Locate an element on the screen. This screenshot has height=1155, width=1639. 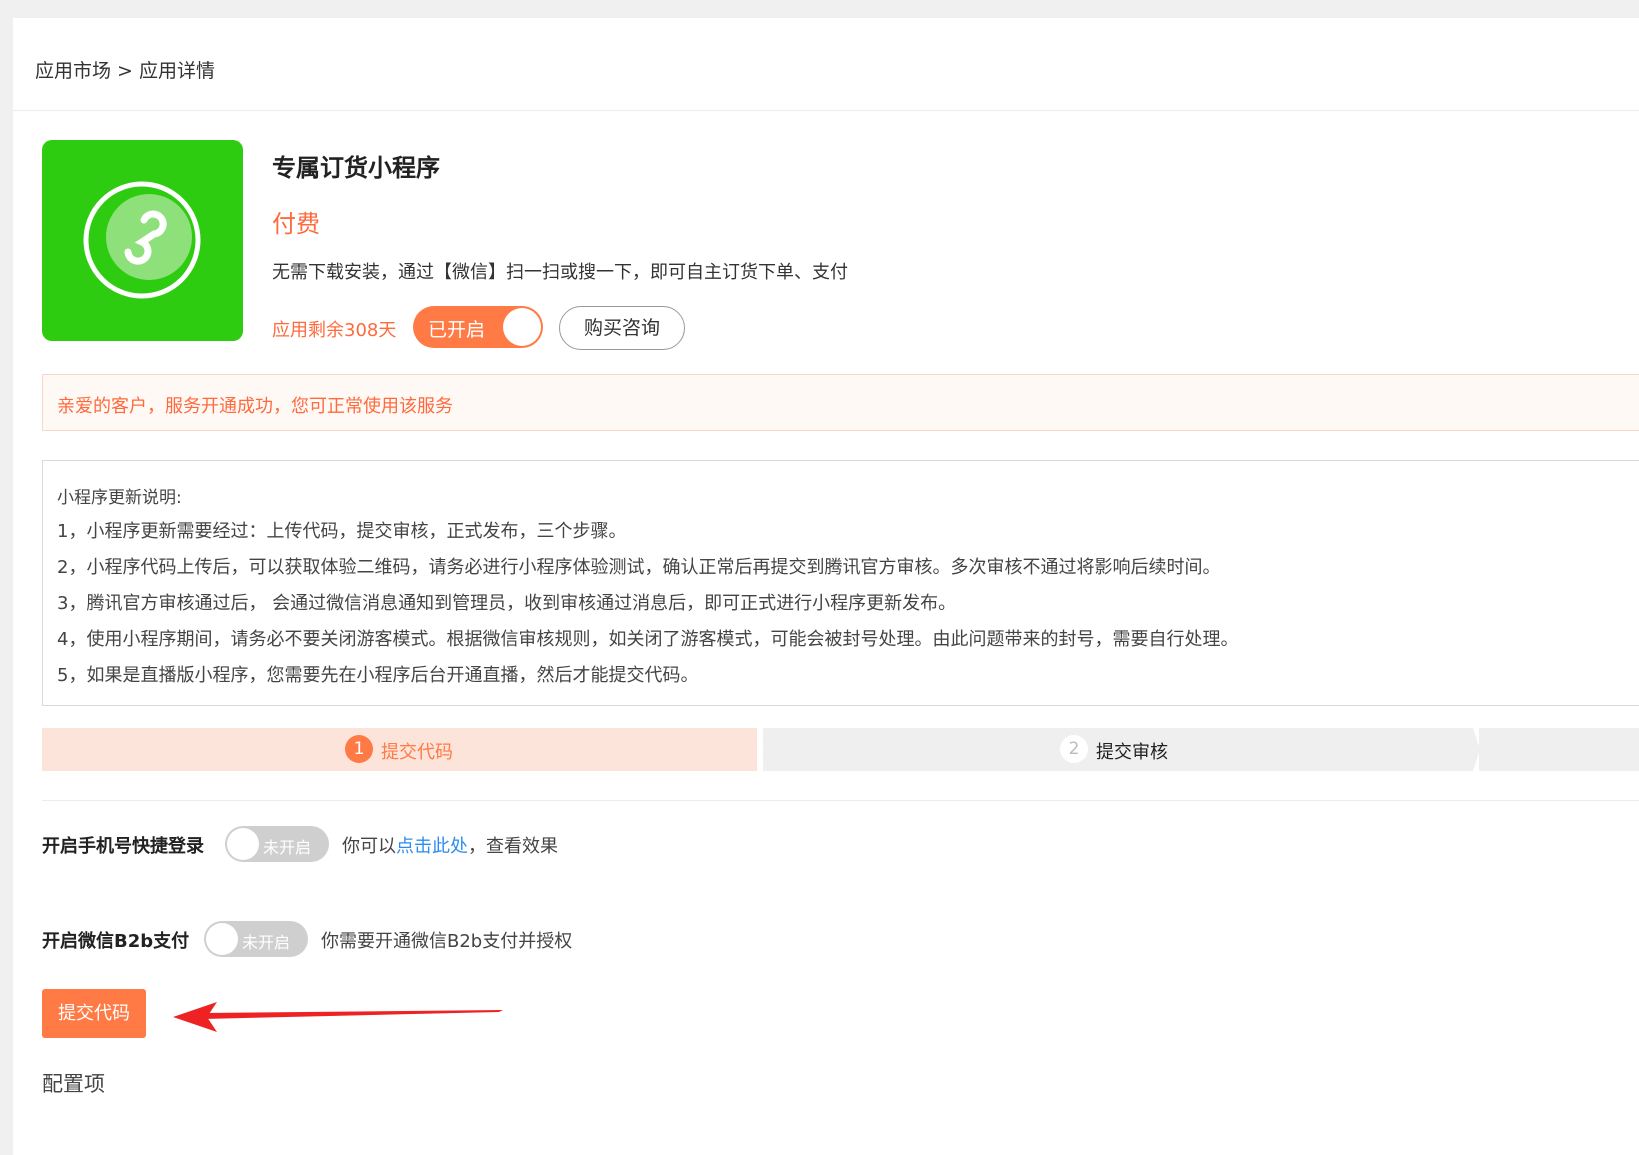
toggle-label: 已开启 is located at coordinates (457, 330).